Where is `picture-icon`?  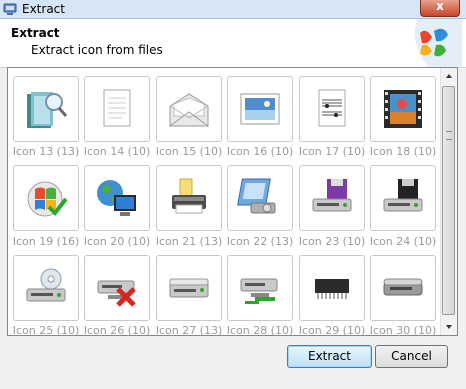 picture-icon is located at coordinates (260, 109).